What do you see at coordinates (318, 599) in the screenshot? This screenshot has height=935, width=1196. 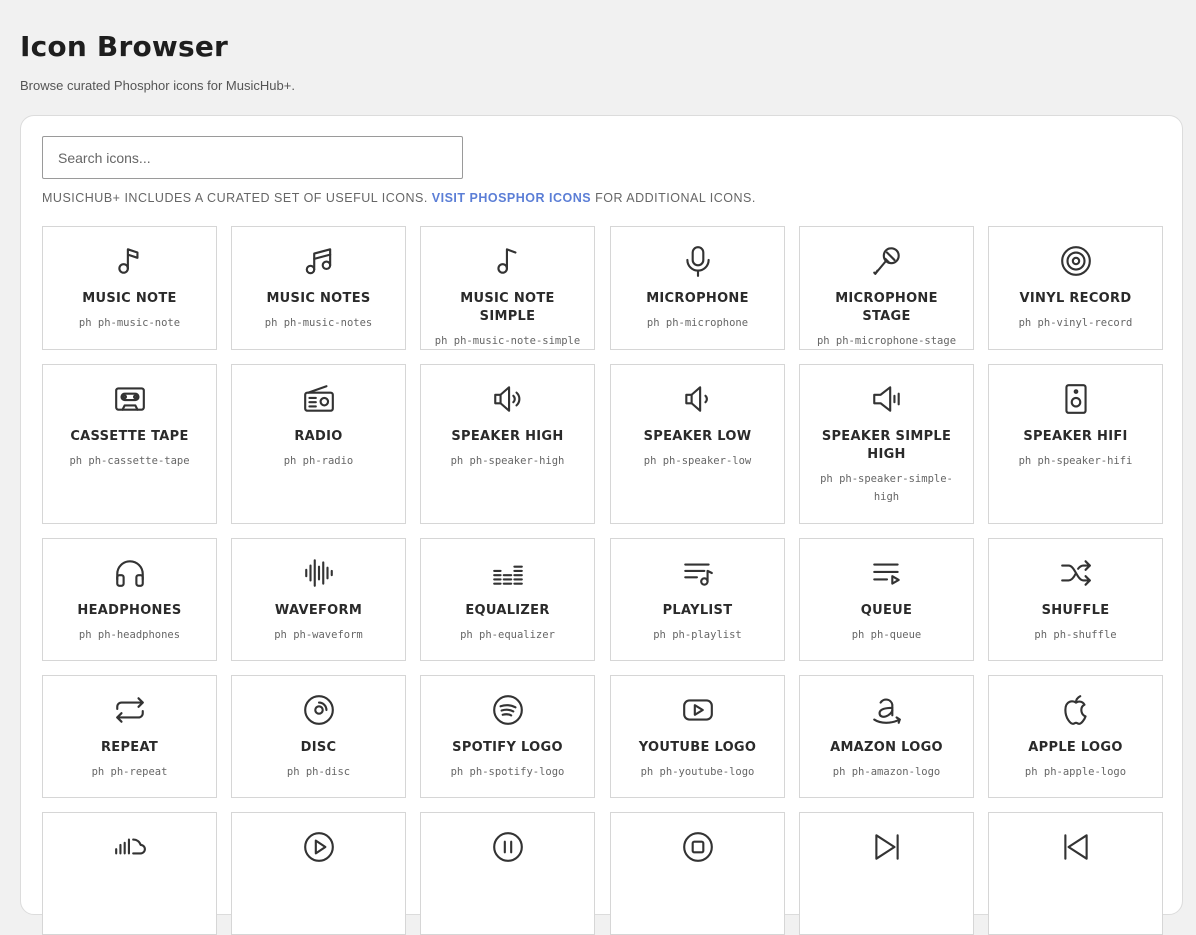 I see `icon-tile: Waveform ph ph-waveform` at bounding box center [318, 599].